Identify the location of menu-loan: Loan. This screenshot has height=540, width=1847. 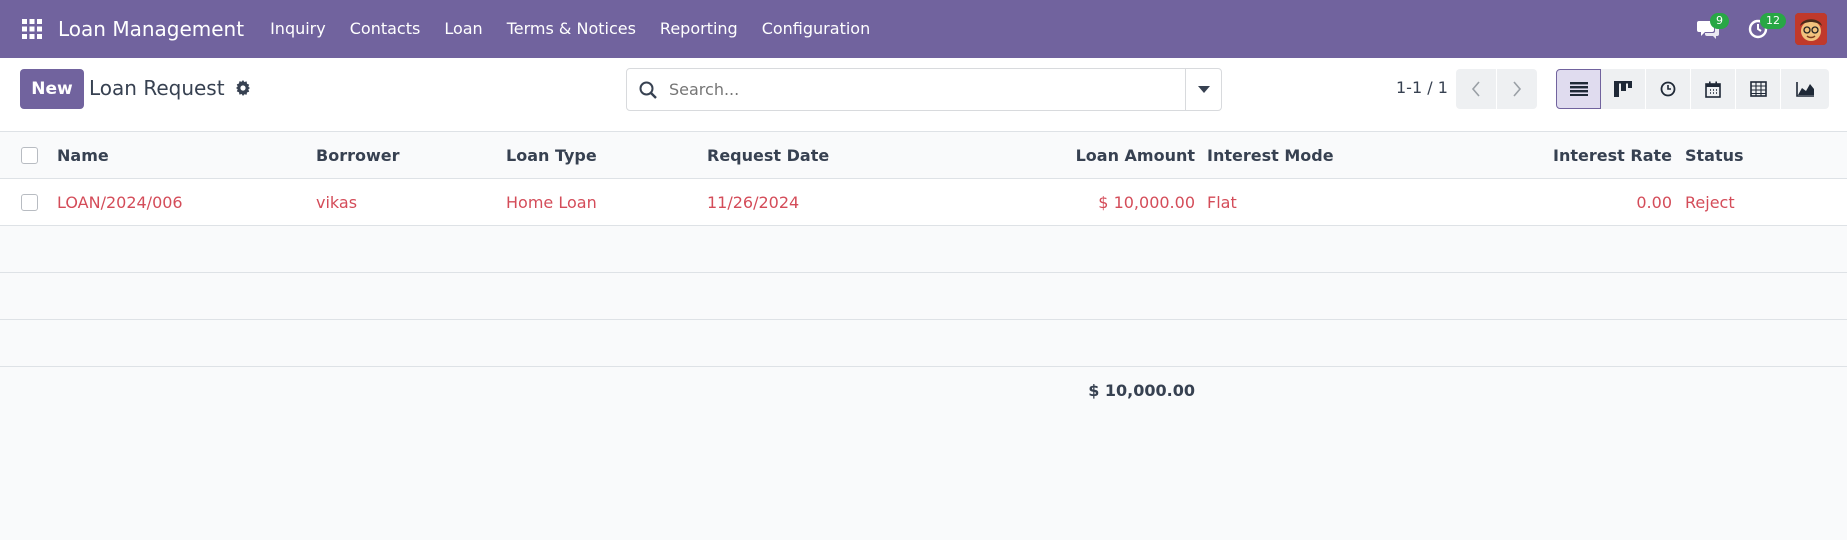
(463, 29).